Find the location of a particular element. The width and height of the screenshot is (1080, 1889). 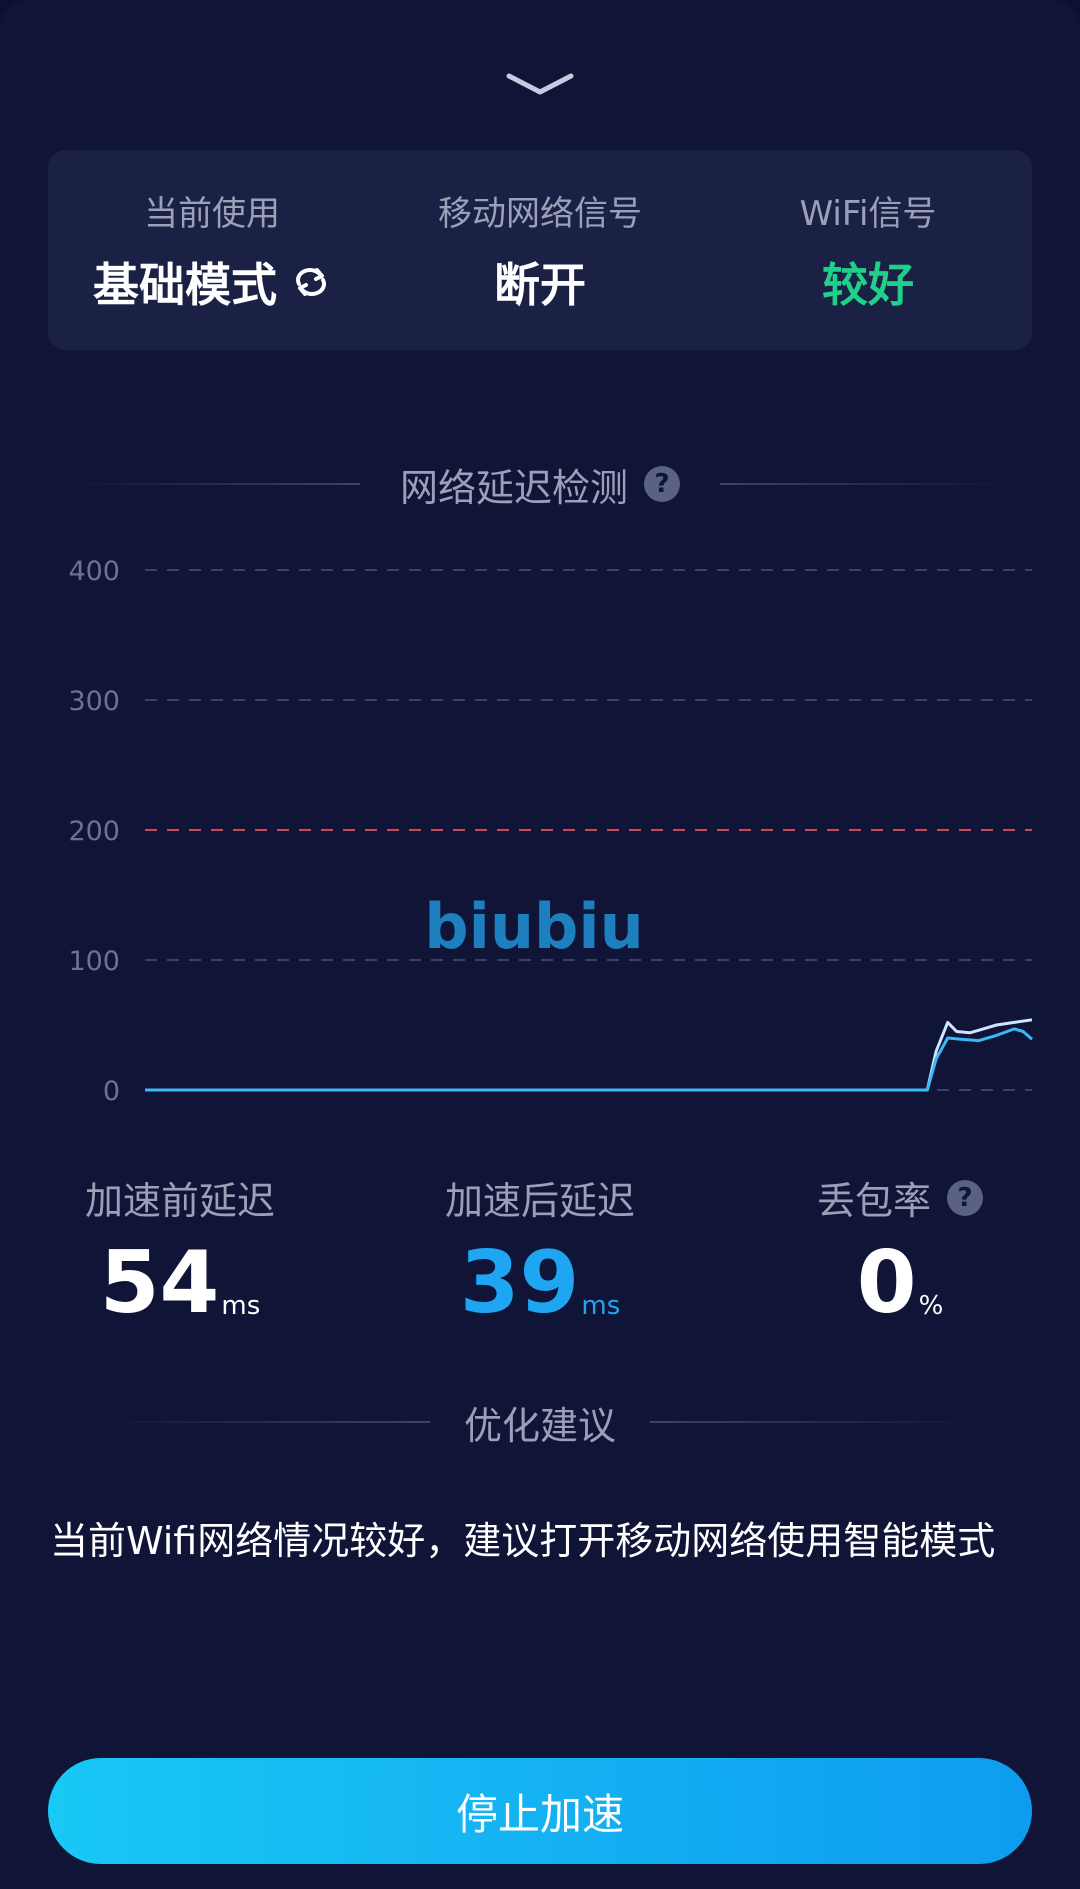

current-mode: 当前使用 基础模式 is located at coordinates (212, 250).